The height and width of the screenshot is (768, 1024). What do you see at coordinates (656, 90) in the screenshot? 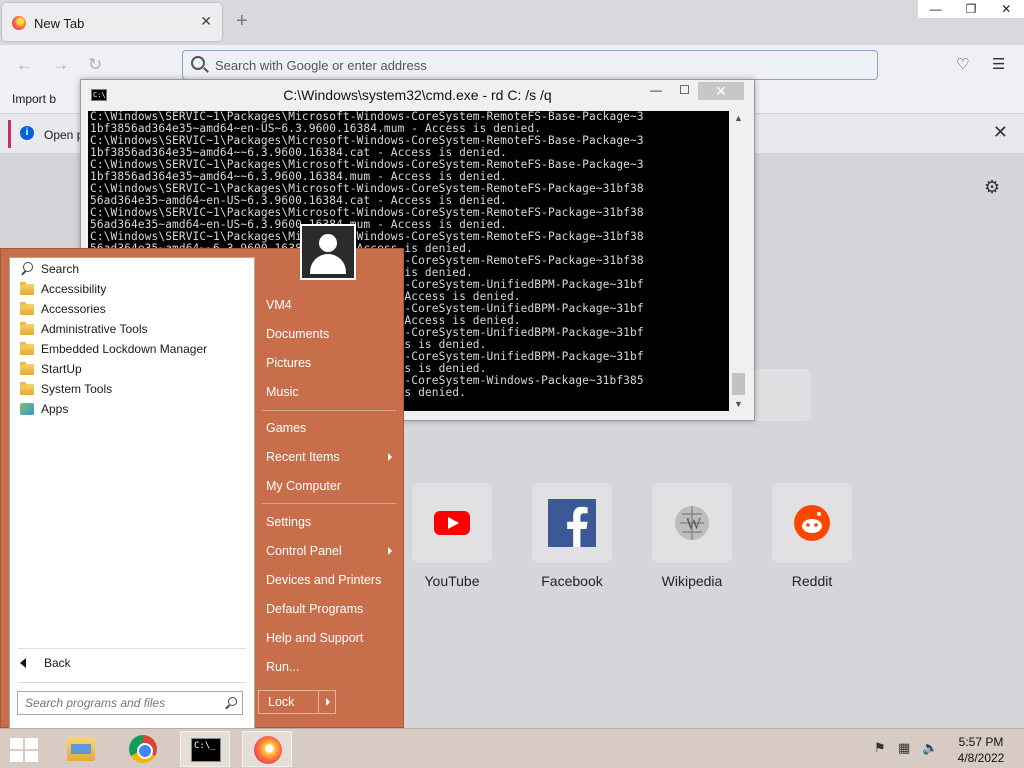
I see `cmd-minimize-button: —` at bounding box center [656, 90].